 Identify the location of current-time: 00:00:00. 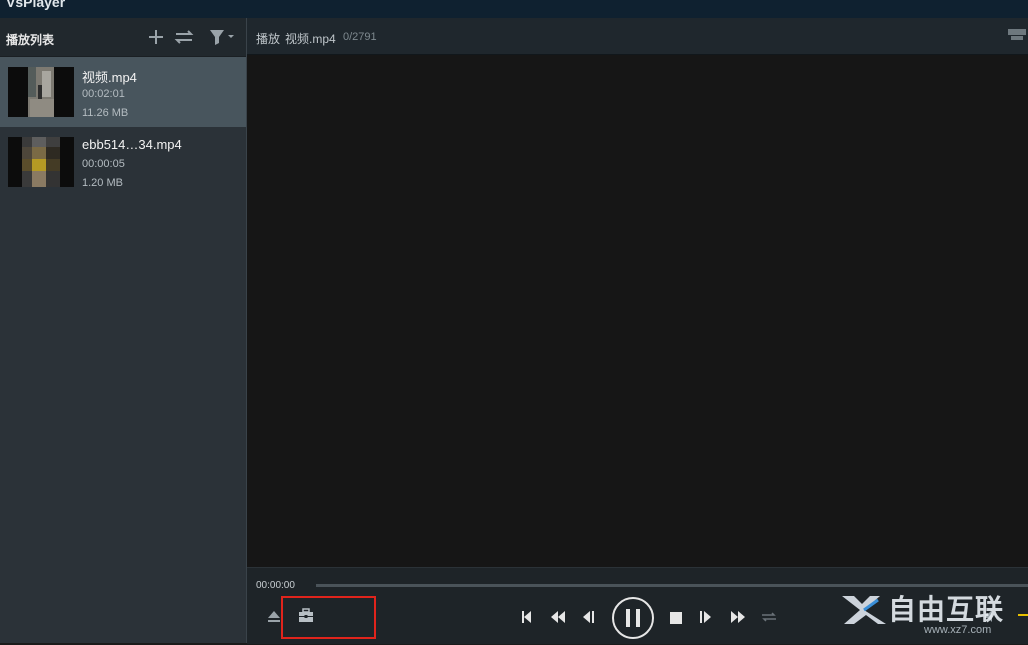
(275, 585).